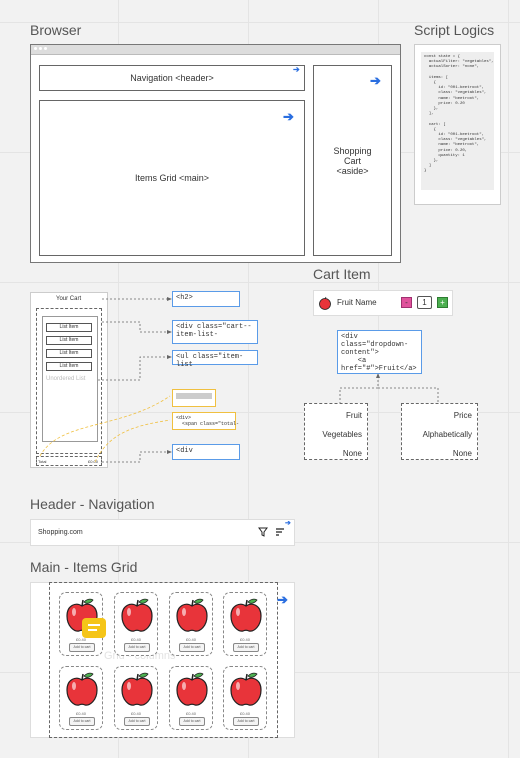 Image resolution: width=520 pixels, height=758 pixels. I want to click on site-name: Shopping.com, so click(60, 532).